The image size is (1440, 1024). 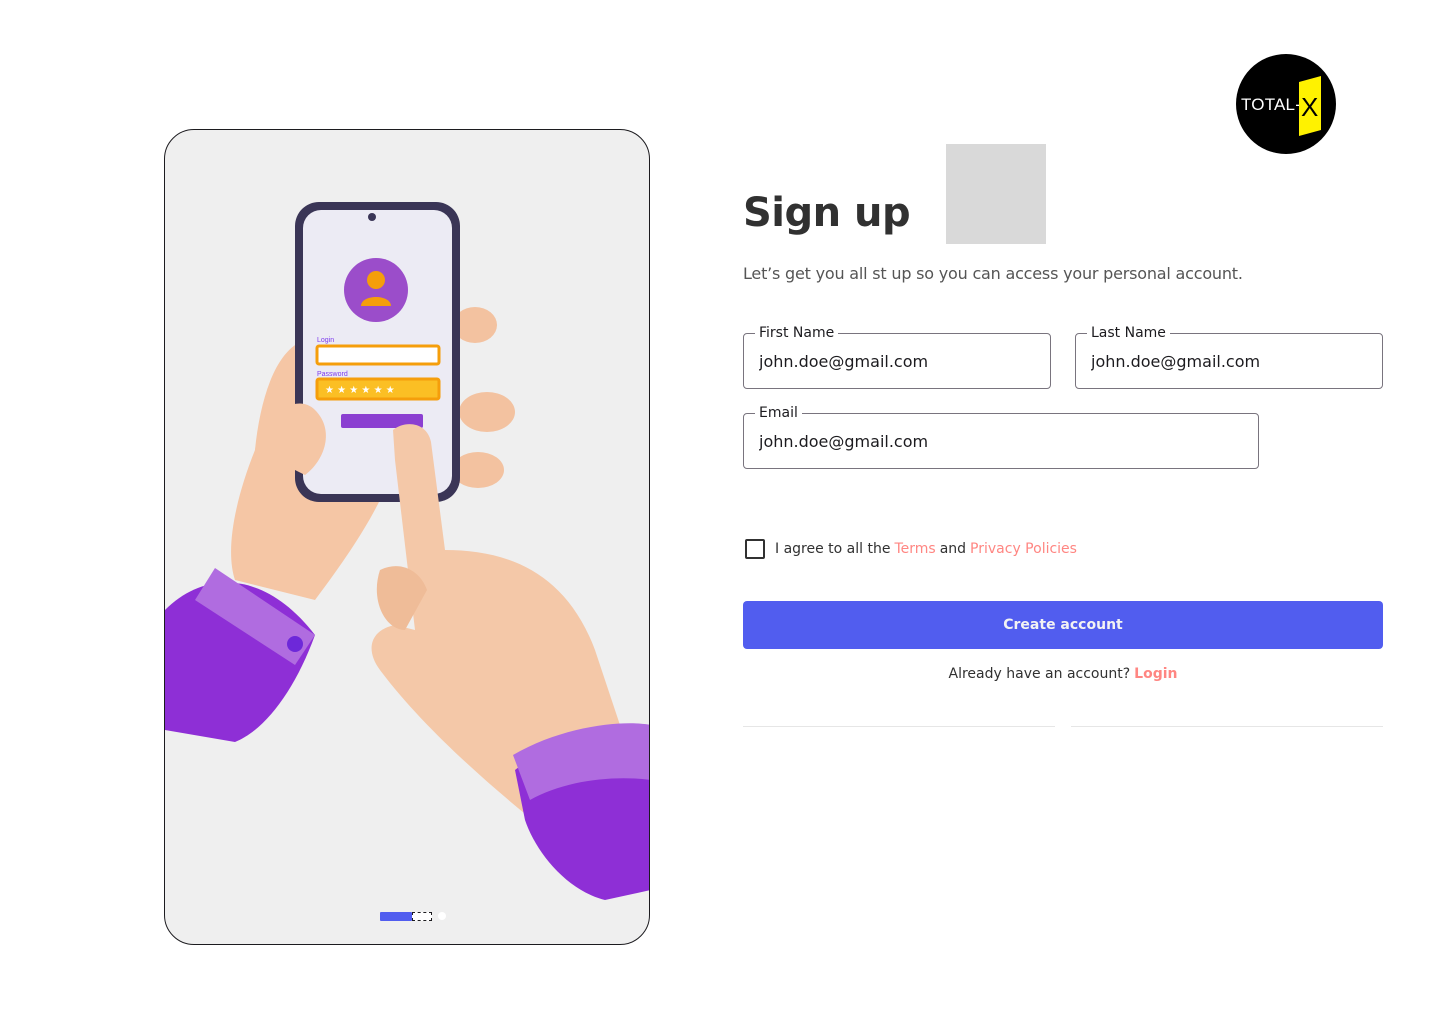 I want to click on login-prompt: Already have an account? Login, so click(x=1063, y=674).